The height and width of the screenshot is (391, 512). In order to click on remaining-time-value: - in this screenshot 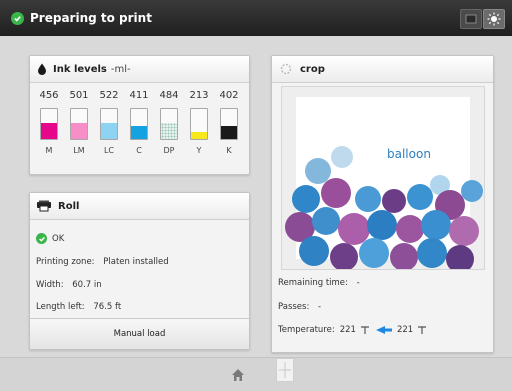, I will do `click(358, 283)`.